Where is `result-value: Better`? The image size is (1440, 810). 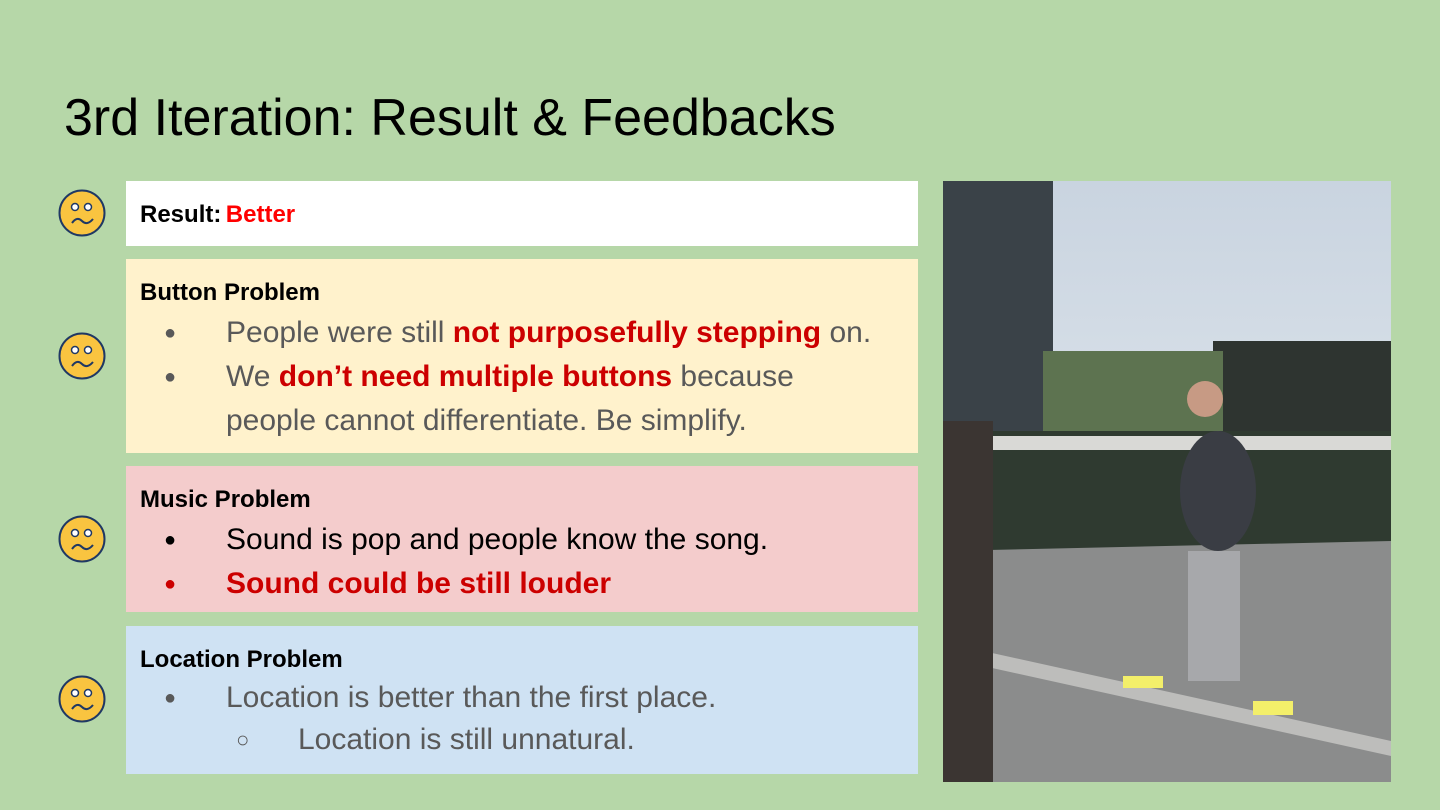 result-value: Better is located at coordinates (260, 214).